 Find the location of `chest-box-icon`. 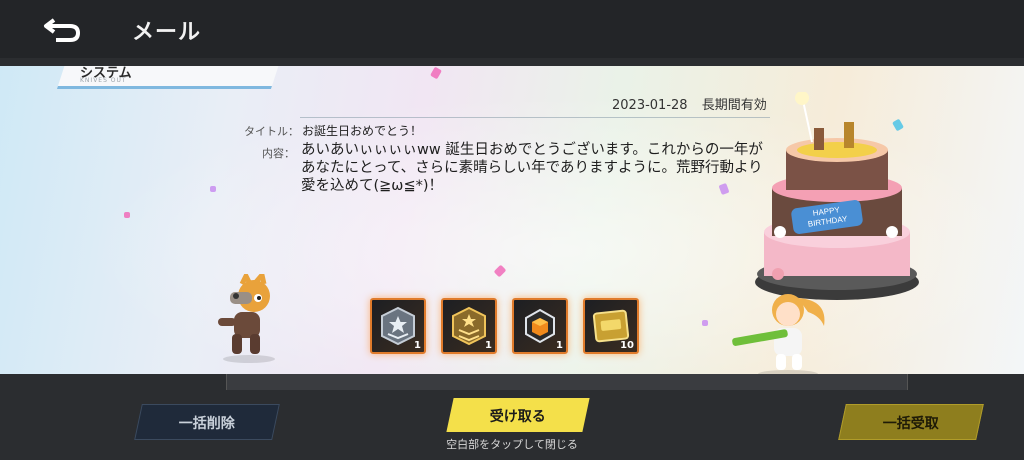

chest-box-icon is located at coordinates (540, 326).